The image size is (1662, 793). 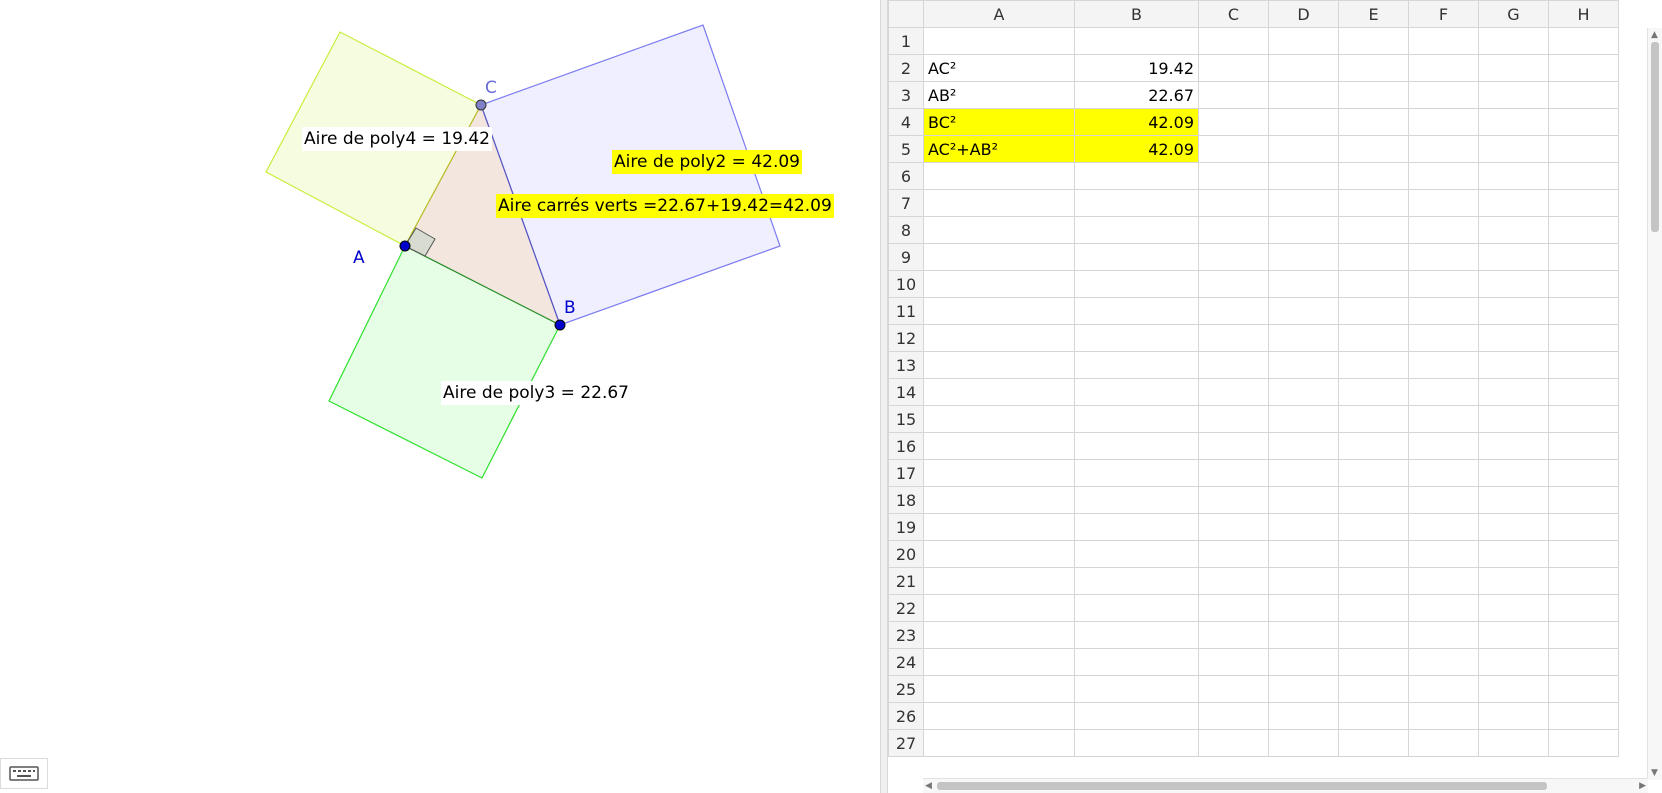 What do you see at coordinates (906, 689) in the screenshot?
I see `row-header-25: 25` at bounding box center [906, 689].